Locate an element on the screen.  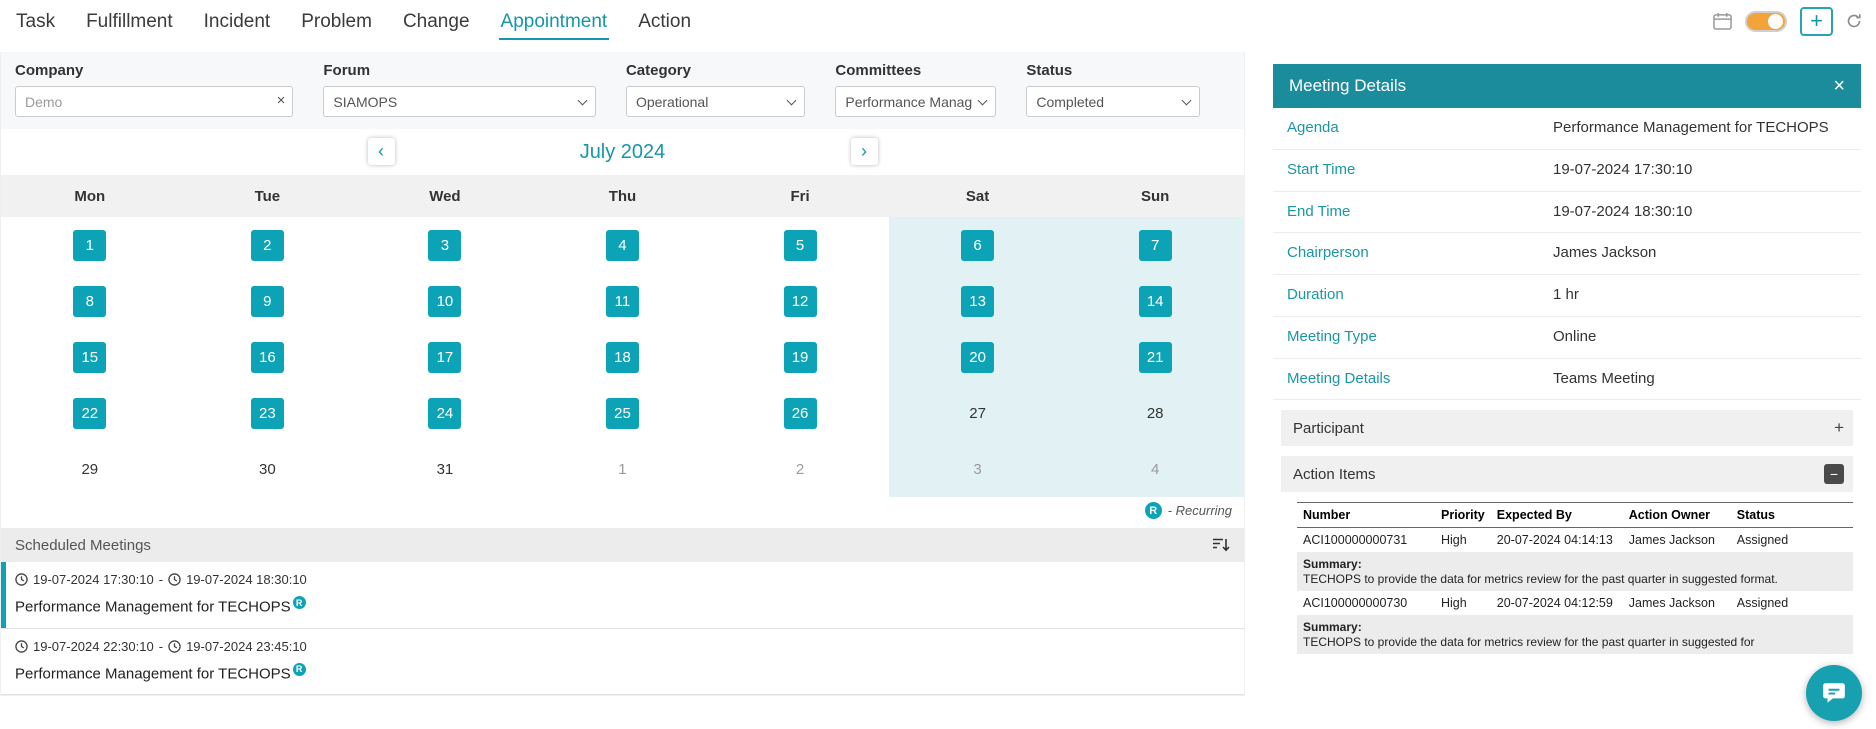
calendar-cell: 16 is located at coordinates (268, 357).